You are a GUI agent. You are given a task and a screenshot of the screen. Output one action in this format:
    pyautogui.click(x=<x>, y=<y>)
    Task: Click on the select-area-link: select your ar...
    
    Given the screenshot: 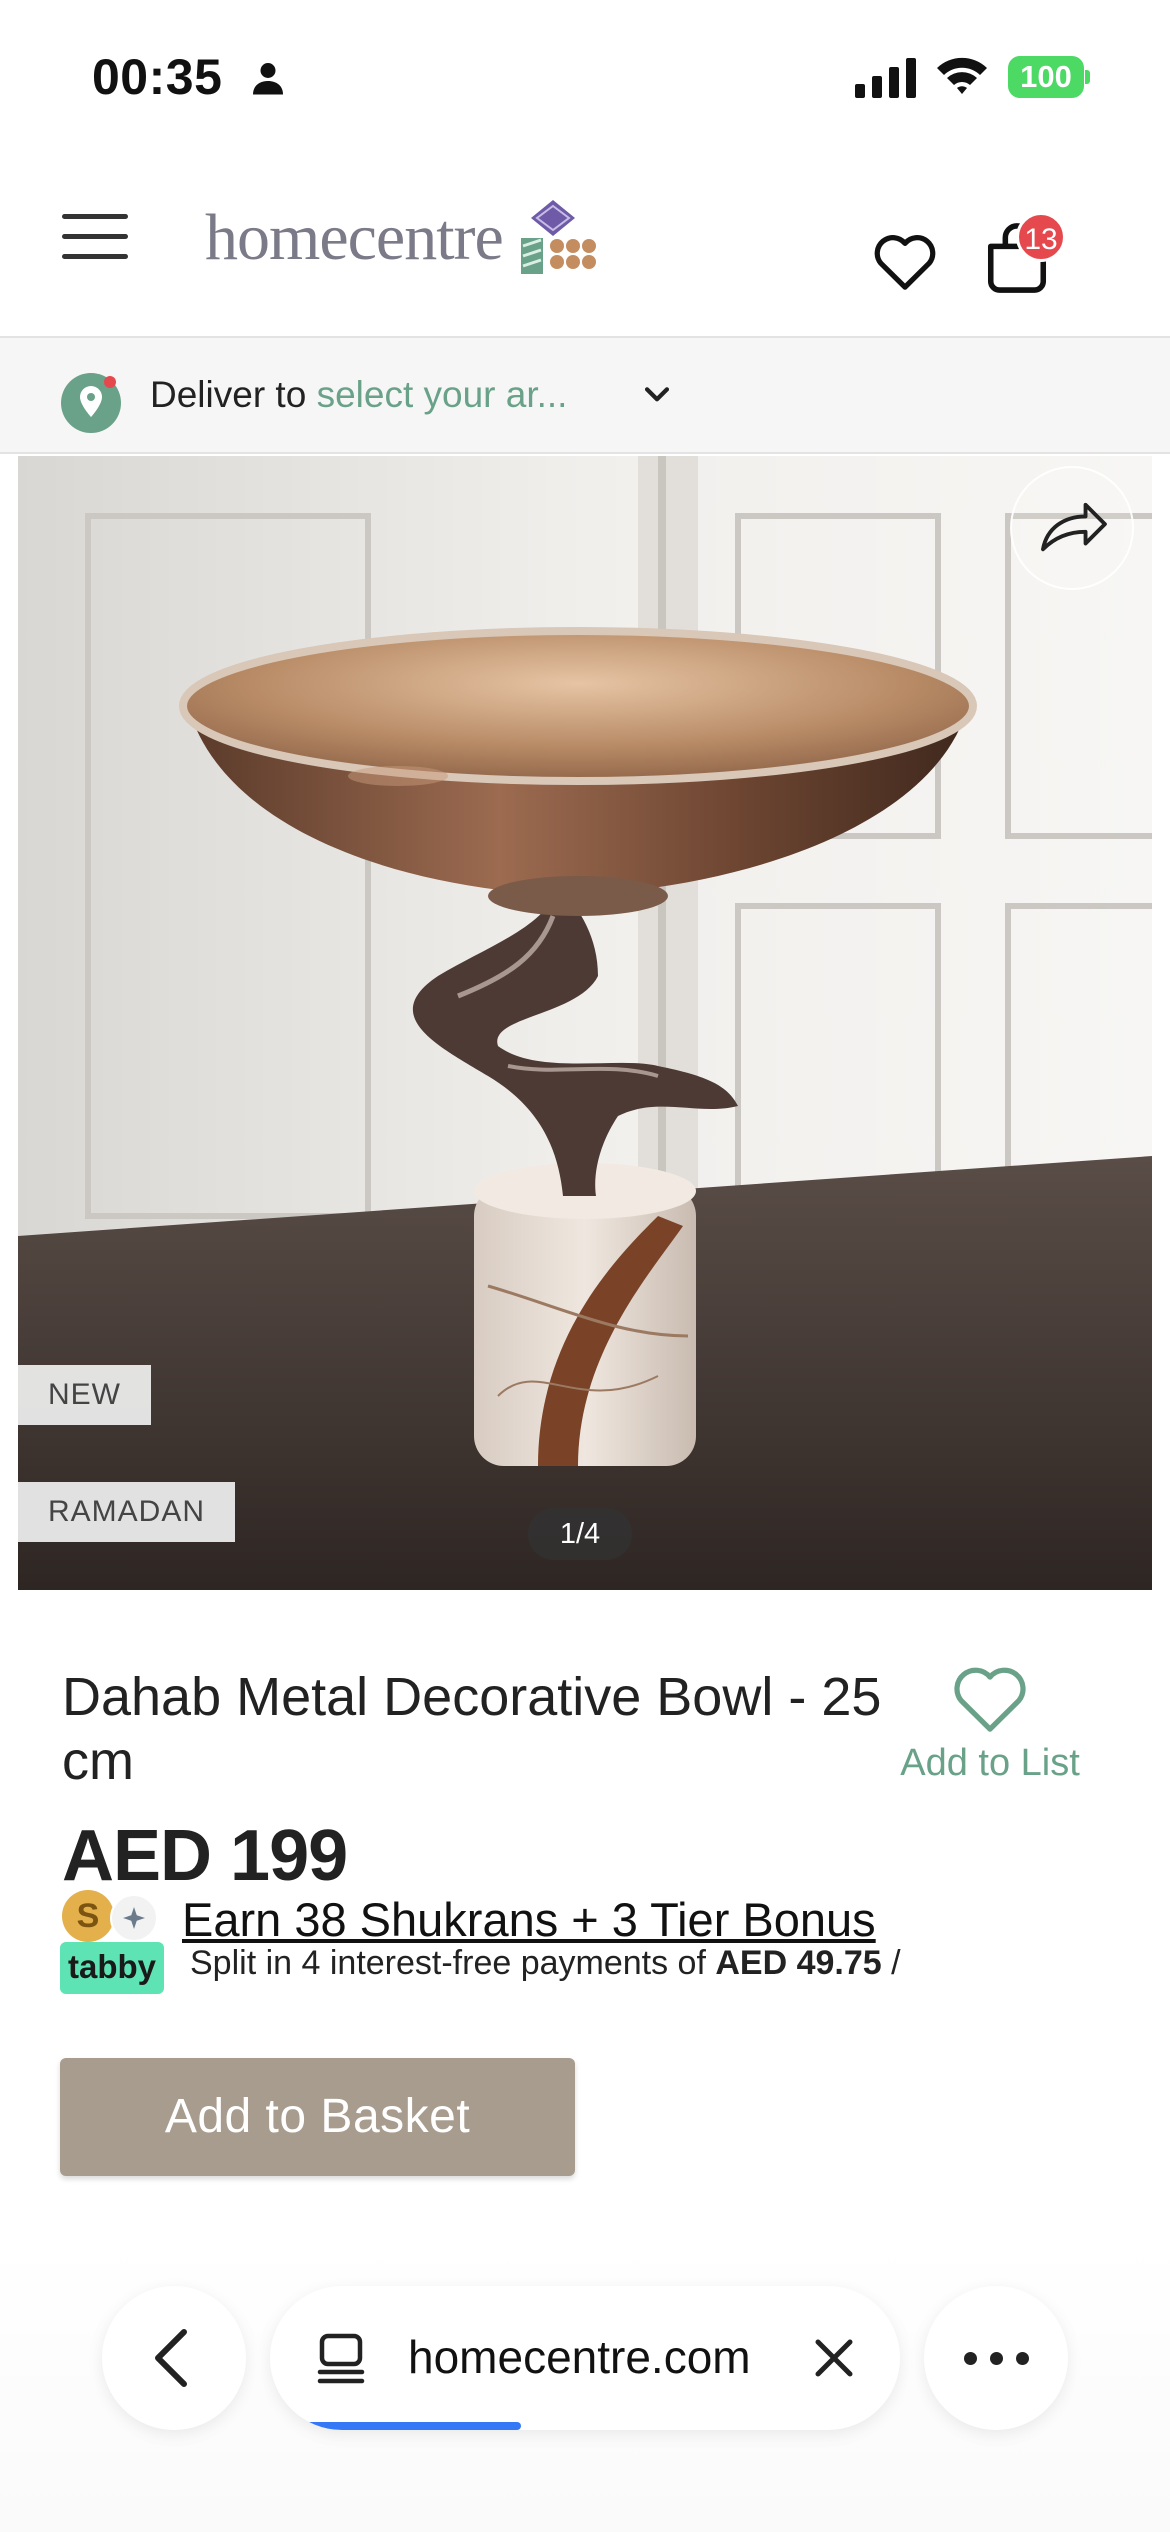 What is the action you would take?
    pyautogui.click(x=442, y=394)
    